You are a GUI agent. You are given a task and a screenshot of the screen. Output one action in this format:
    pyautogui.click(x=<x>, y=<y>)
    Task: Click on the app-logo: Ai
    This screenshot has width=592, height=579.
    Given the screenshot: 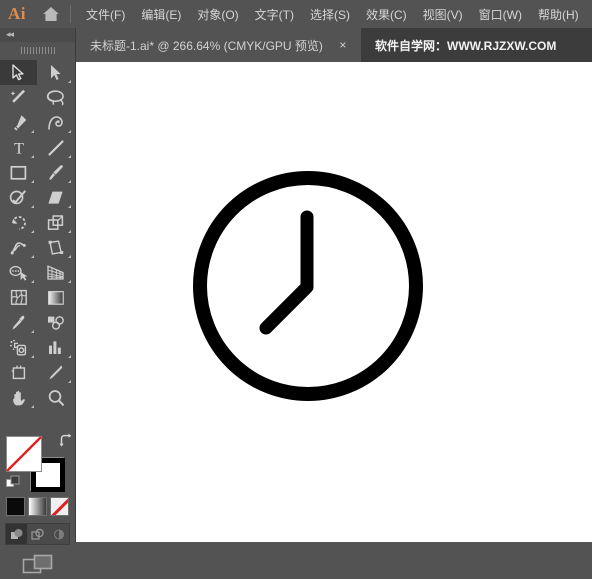 What is the action you would take?
    pyautogui.click(x=17, y=13)
    